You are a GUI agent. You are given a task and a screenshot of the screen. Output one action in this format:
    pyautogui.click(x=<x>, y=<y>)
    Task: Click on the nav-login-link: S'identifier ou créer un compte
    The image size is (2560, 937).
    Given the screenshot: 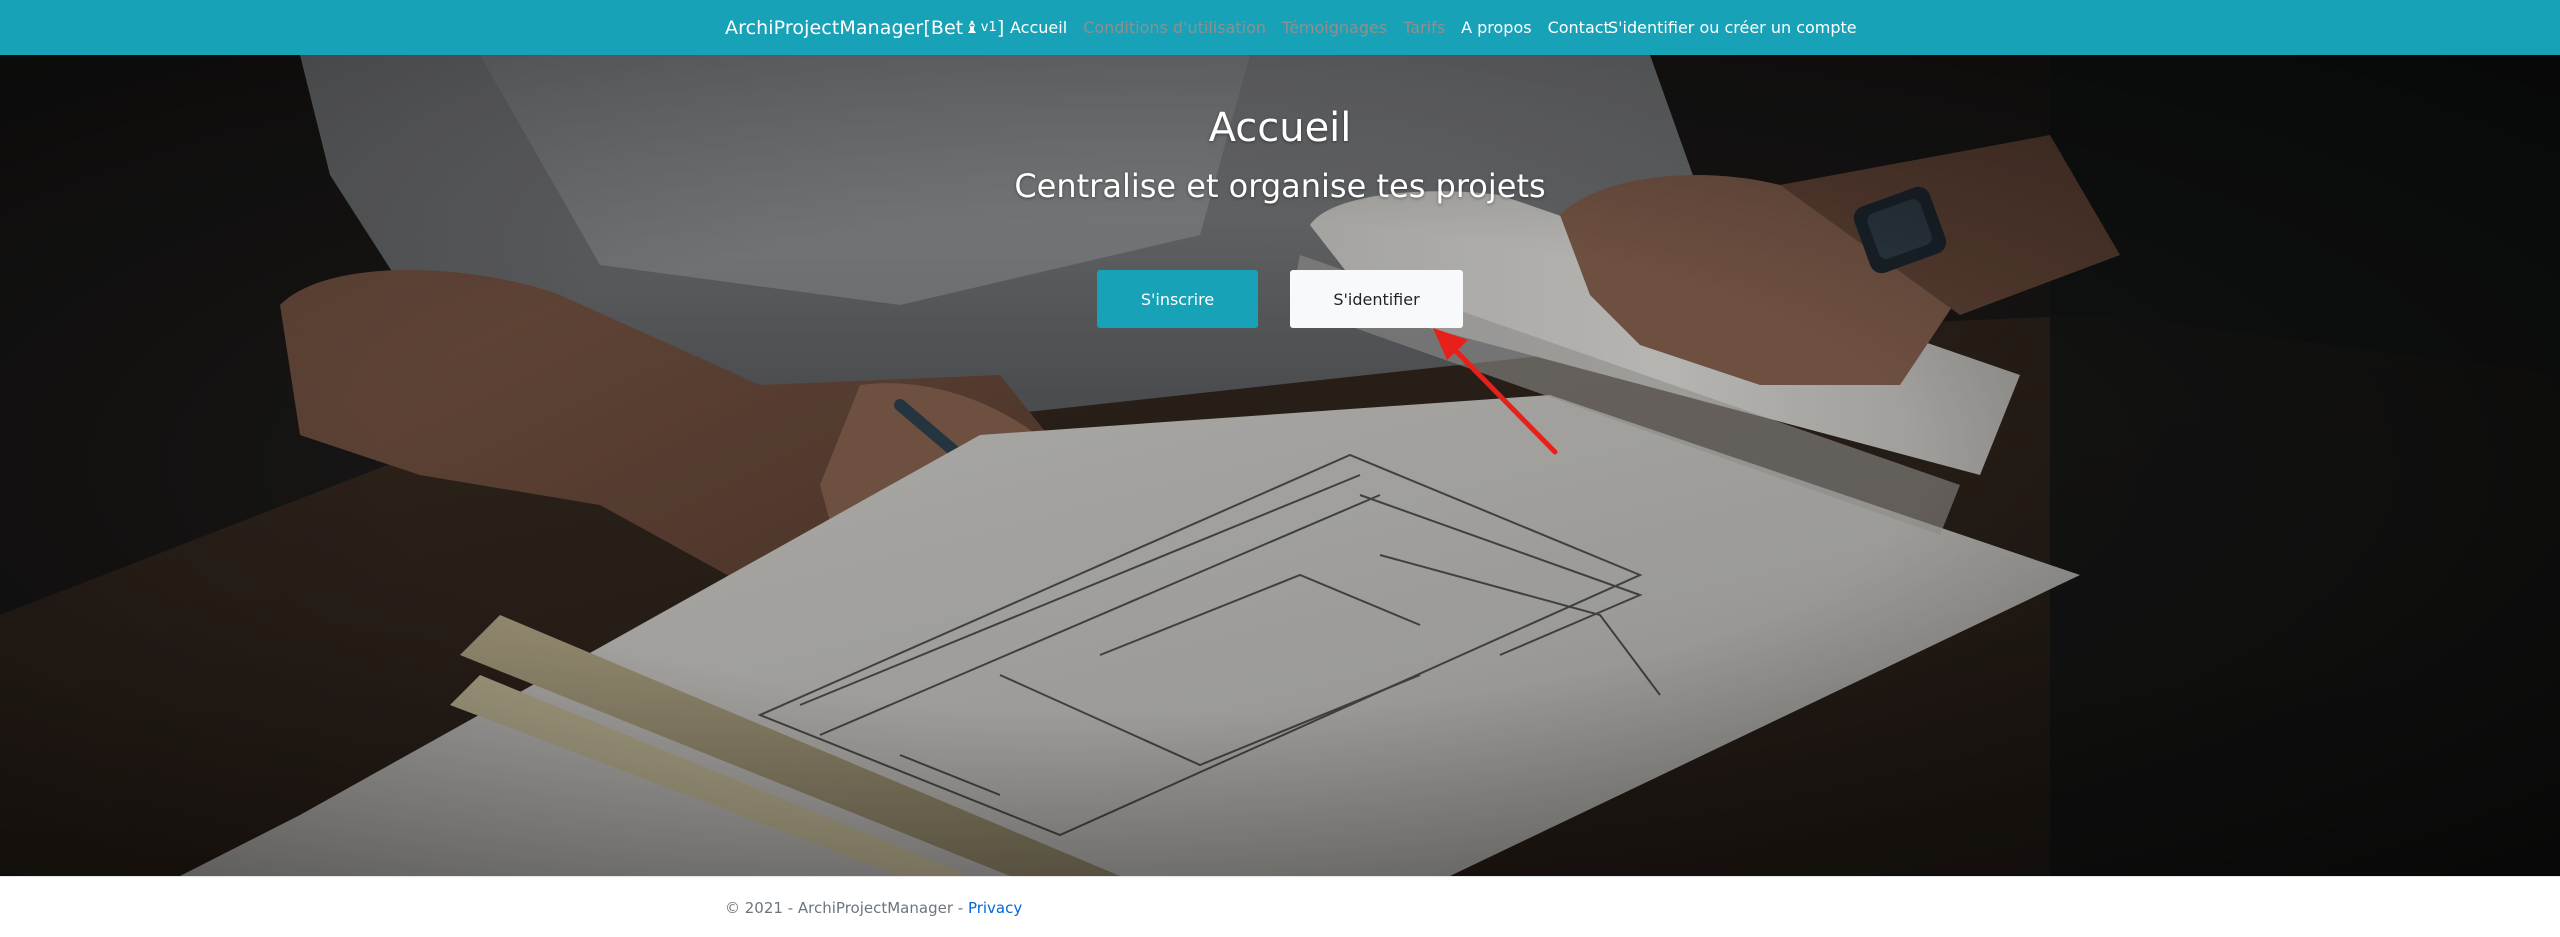 What is the action you would take?
    pyautogui.click(x=1732, y=27)
    